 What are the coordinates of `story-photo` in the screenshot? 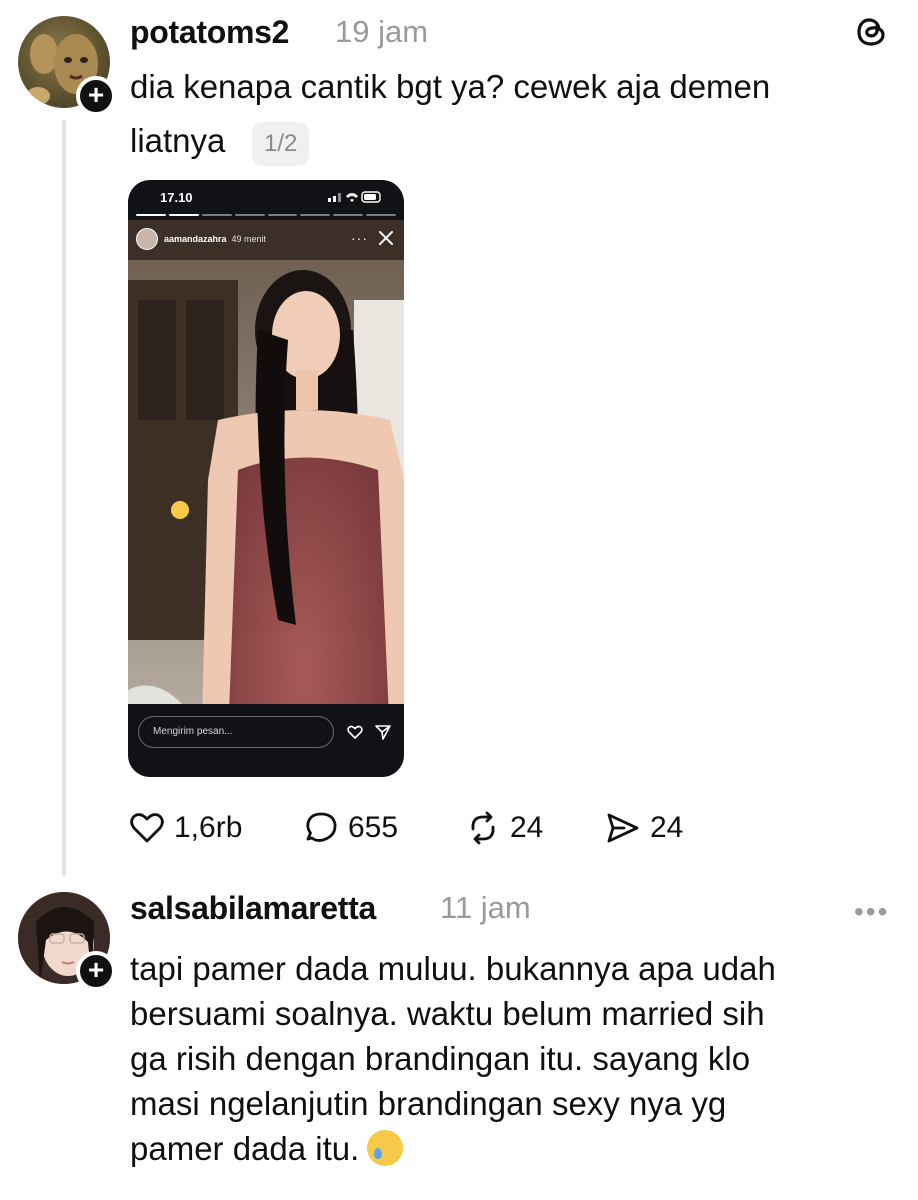 It's located at (266, 498).